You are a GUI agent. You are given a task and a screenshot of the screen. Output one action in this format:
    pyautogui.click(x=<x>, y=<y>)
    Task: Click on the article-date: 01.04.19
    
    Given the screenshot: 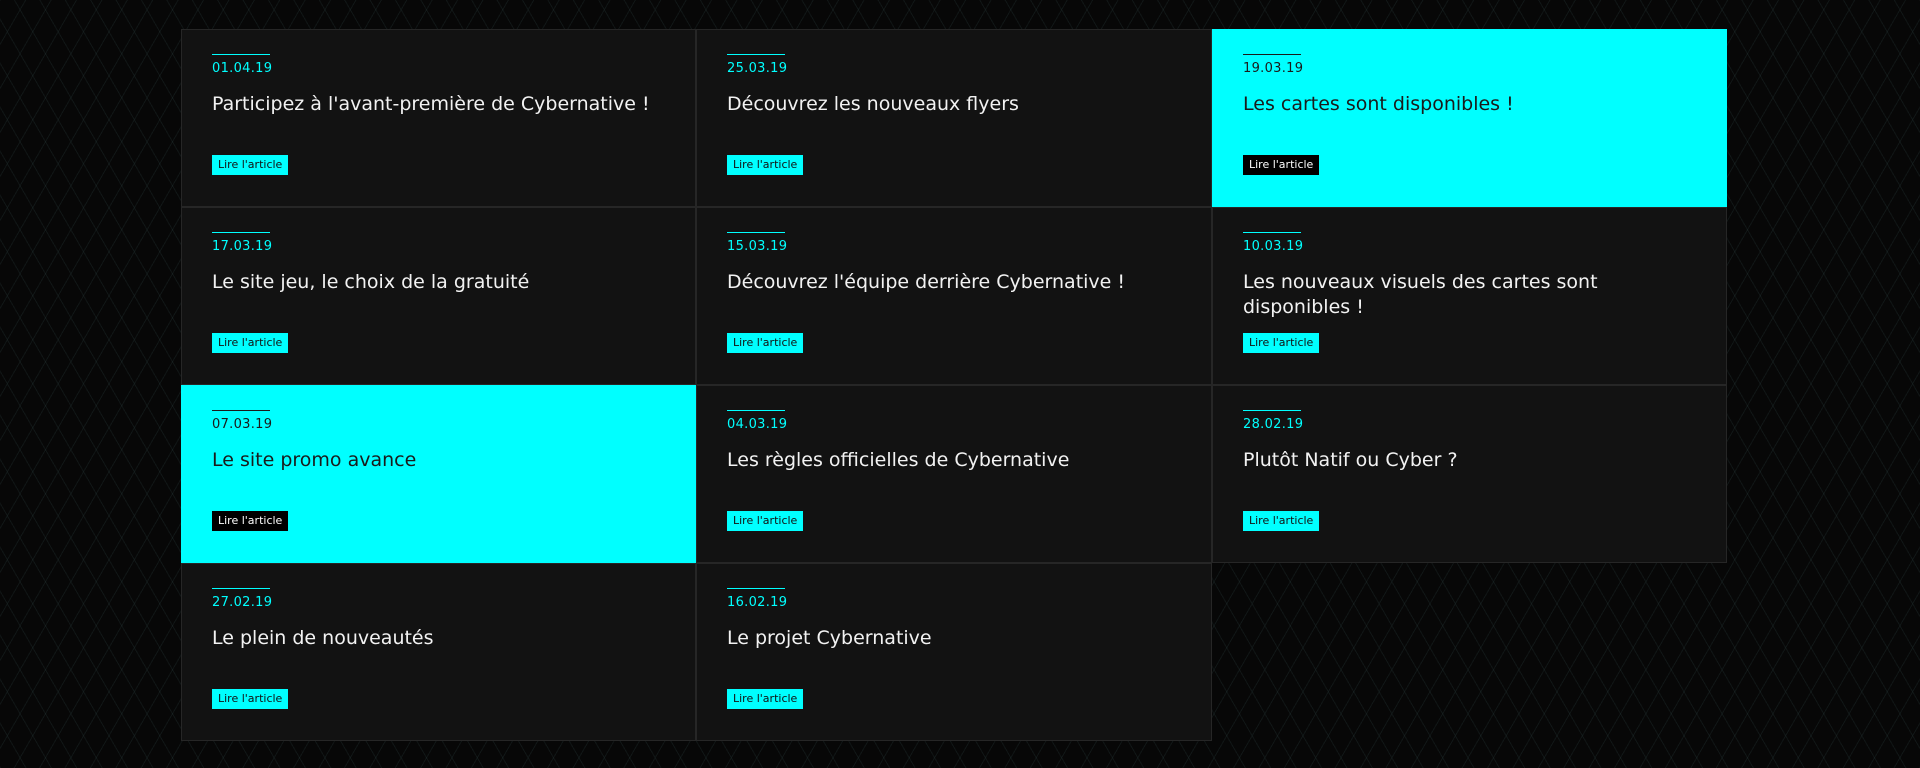 What is the action you would take?
    pyautogui.click(x=242, y=68)
    